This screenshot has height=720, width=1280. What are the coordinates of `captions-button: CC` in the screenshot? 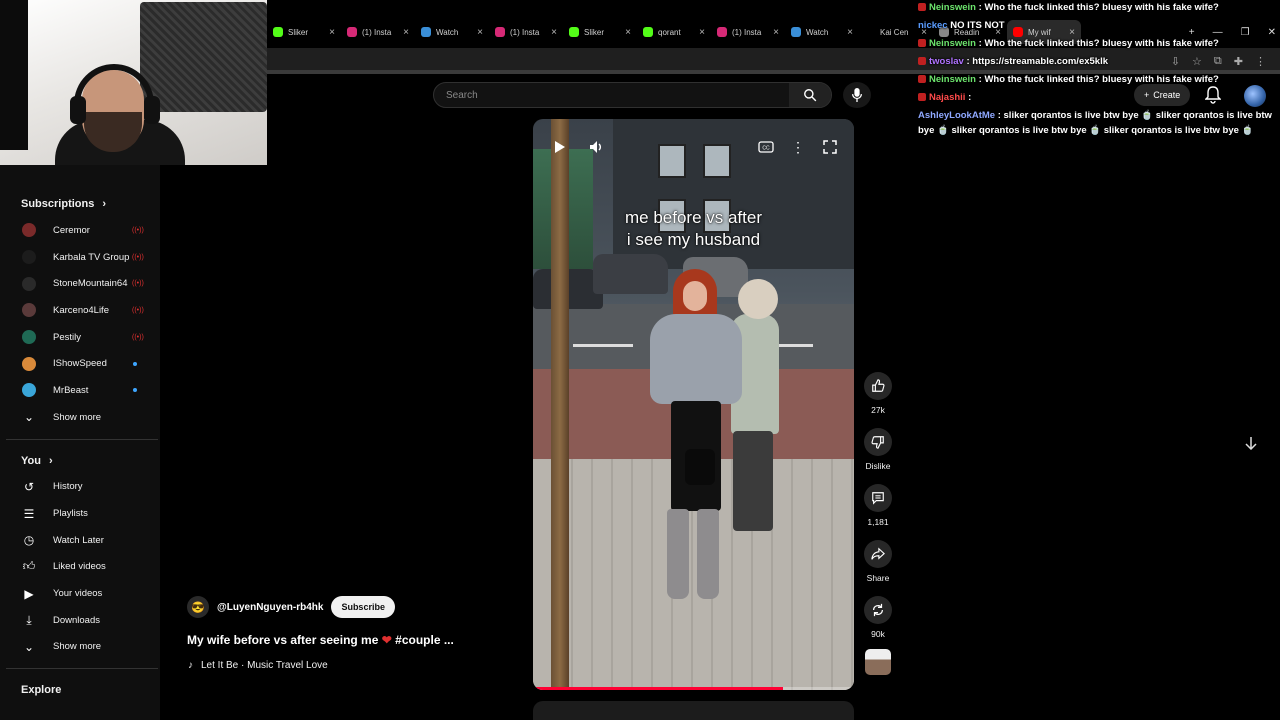 It's located at (766, 147).